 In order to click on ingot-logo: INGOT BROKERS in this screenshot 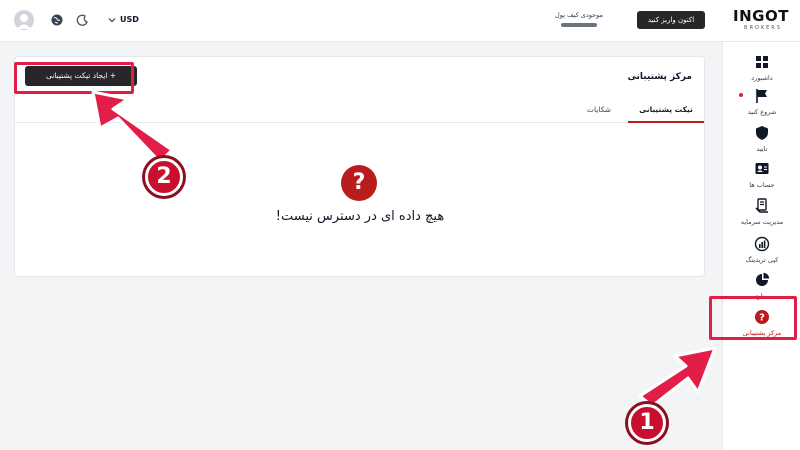, I will do `click(763, 22)`.